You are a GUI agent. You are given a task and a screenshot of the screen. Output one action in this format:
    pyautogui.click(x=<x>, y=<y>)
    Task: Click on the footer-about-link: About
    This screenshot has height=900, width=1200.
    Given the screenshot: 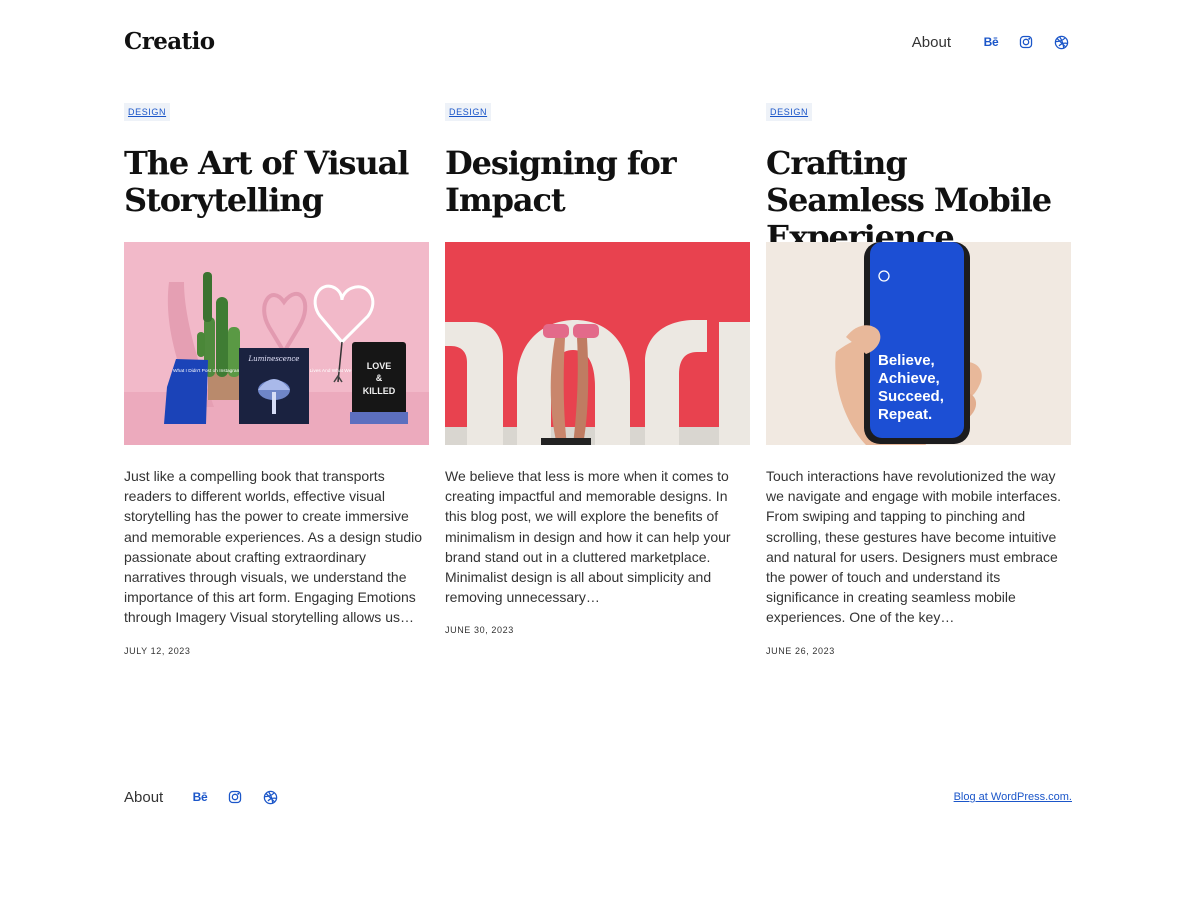 What is the action you would take?
    pyautogui.click(x=143, y=797)
    